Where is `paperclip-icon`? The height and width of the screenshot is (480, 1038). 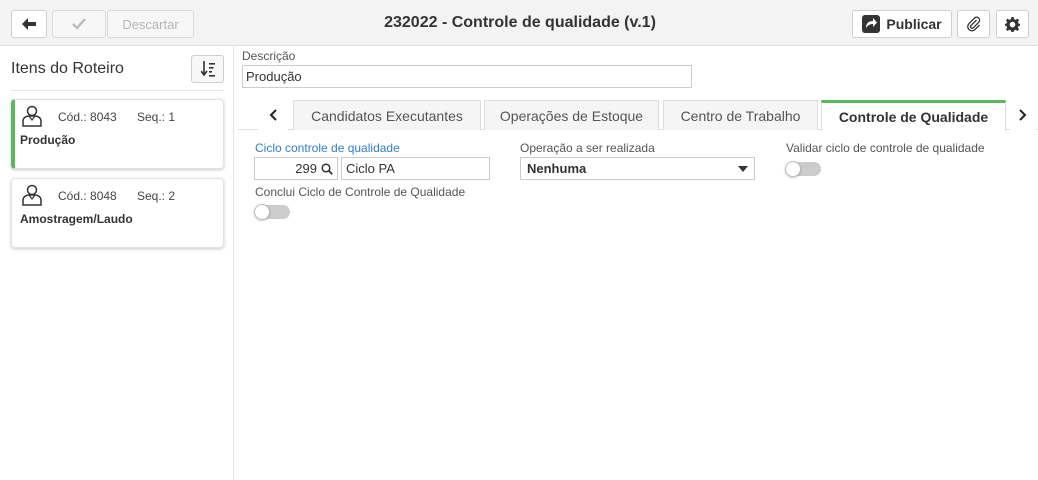
paperclip-icon is located at coordinates (973, 24).